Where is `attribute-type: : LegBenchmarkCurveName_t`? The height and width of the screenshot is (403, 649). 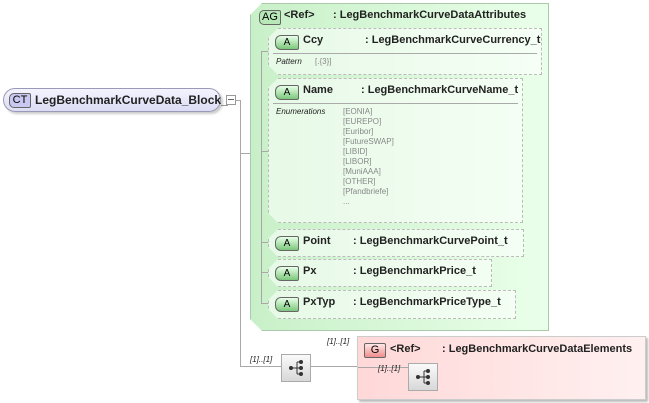
attribute-type: : LegBenchmarkCurveName_t is located at coordinates (440, 90).